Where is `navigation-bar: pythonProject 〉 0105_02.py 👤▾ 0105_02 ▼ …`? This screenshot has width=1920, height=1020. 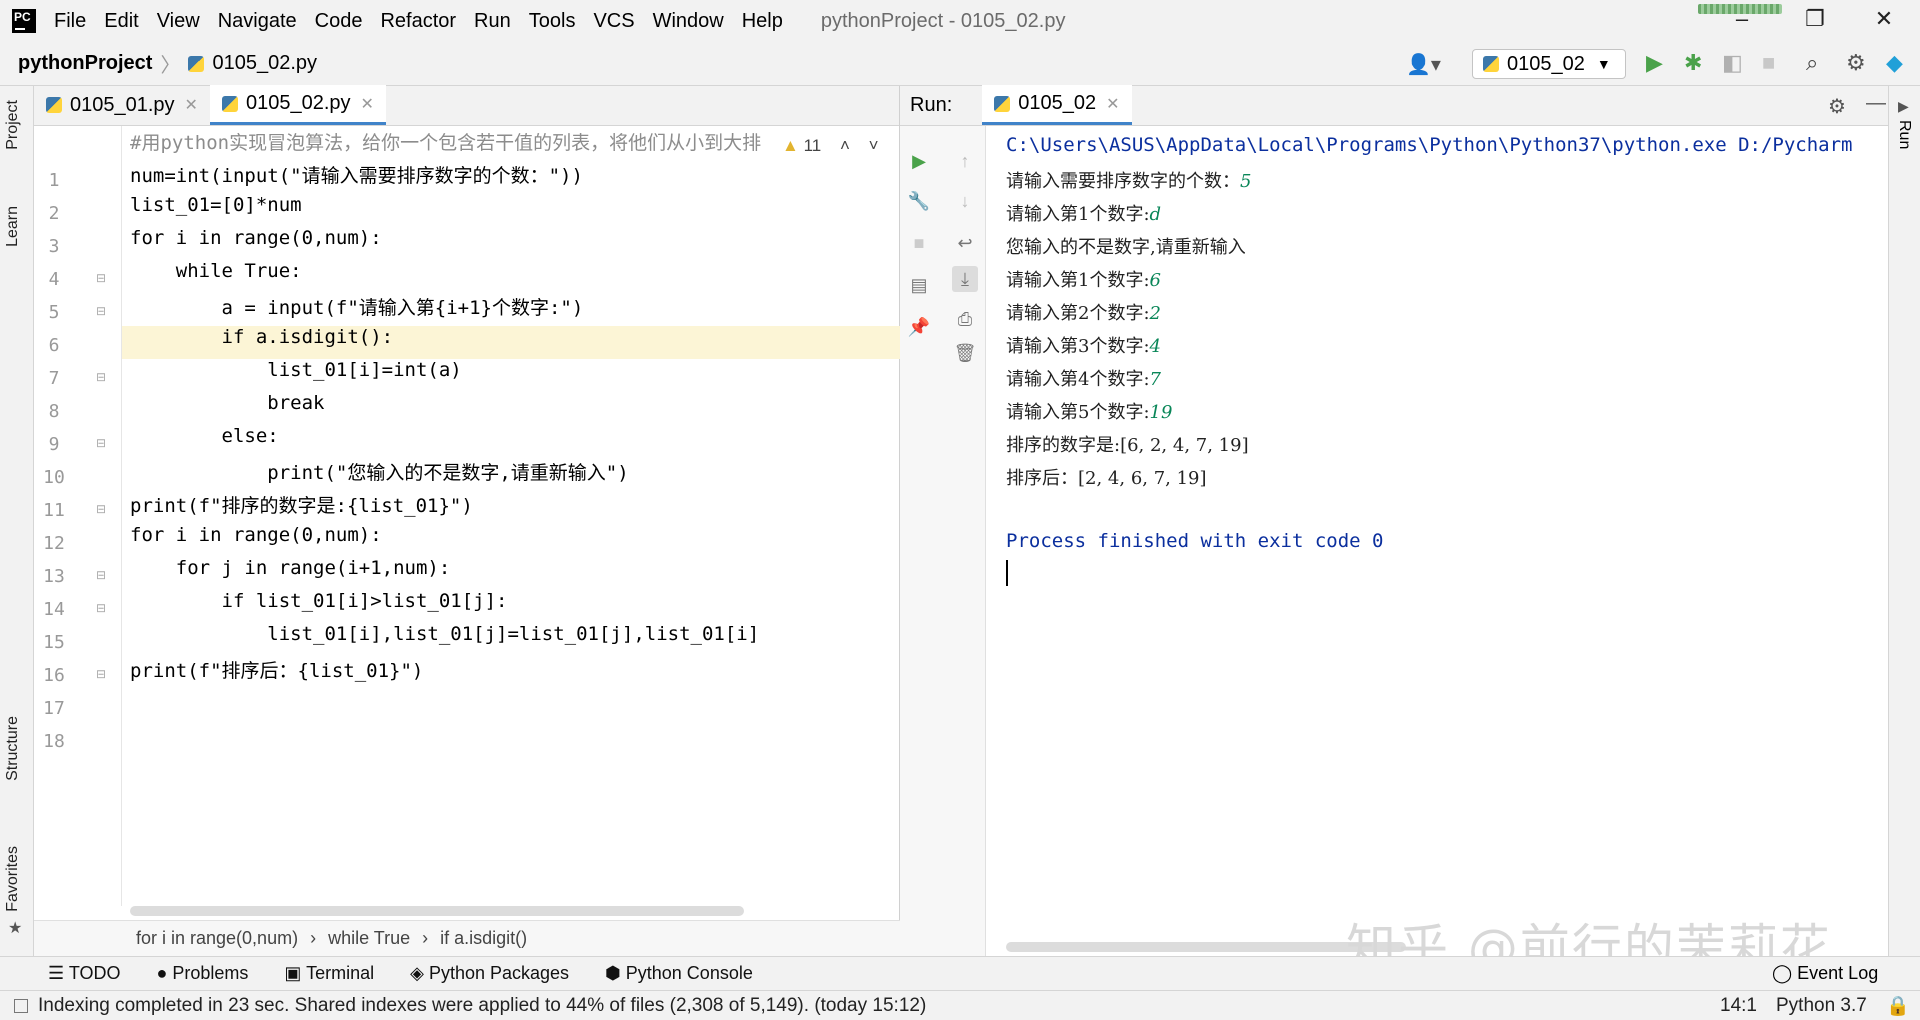 navigation-bar: pythonProject 〉 0105_02.py 👤▾ 0105_02 ▼ … is located at coordinates (960, 64).